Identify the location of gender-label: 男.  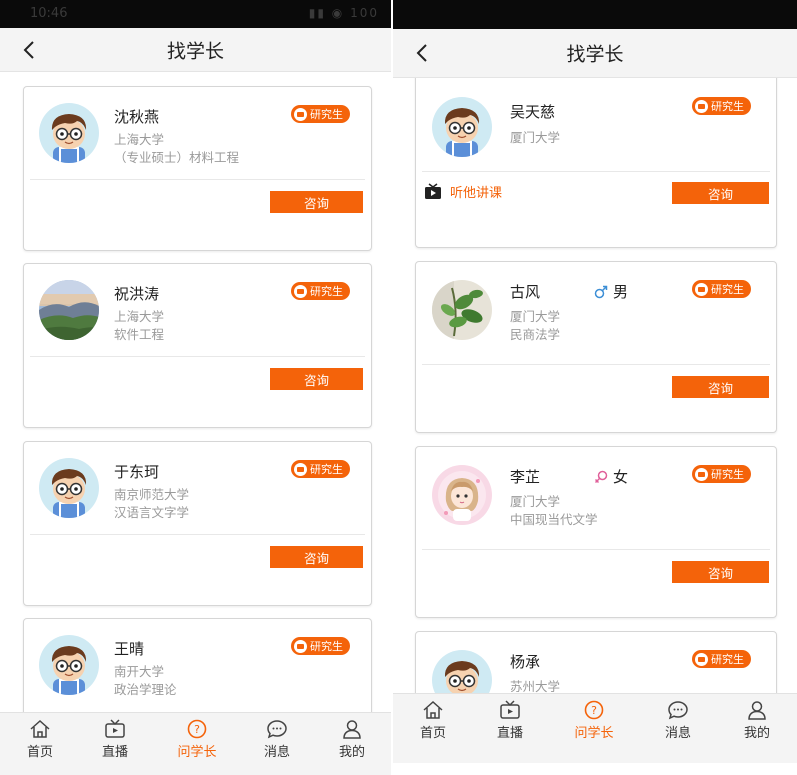
(621, 292).